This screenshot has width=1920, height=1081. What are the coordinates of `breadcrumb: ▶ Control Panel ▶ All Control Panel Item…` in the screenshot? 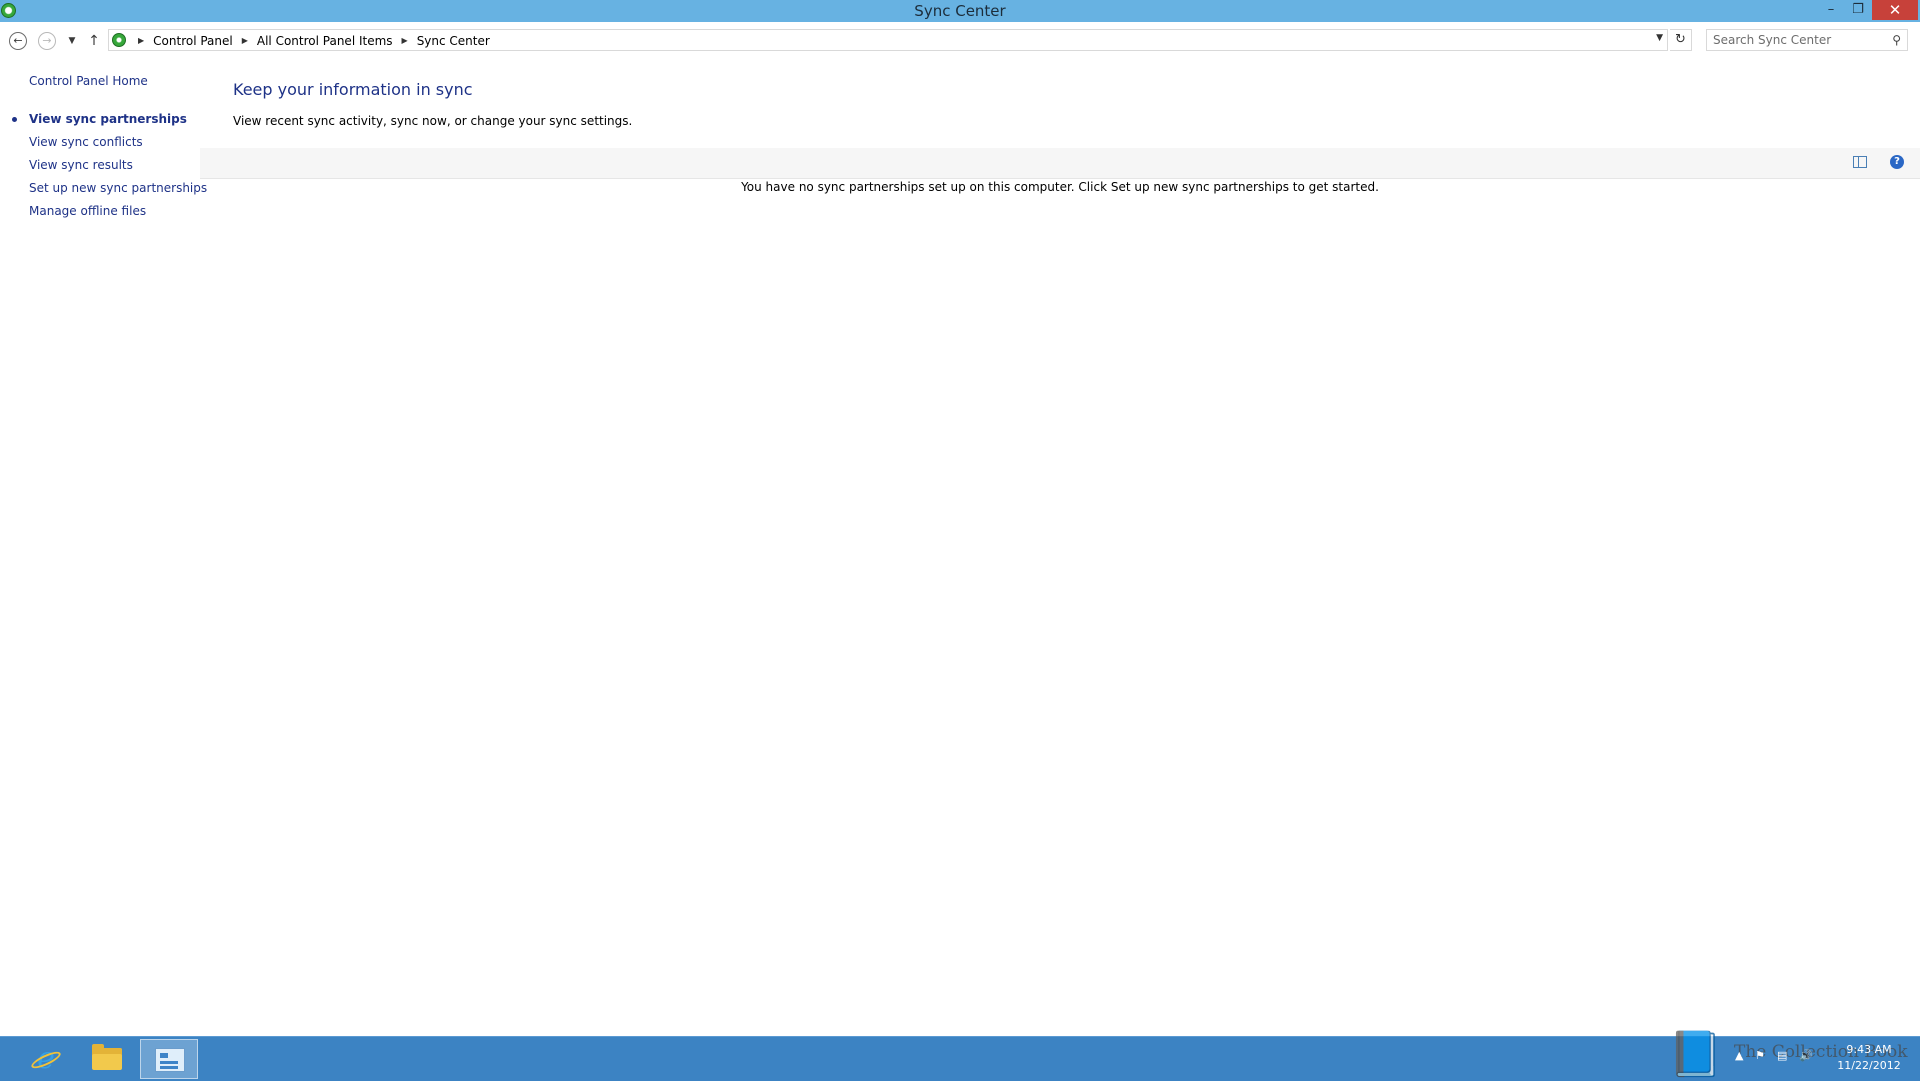 It's located at (313, 41).